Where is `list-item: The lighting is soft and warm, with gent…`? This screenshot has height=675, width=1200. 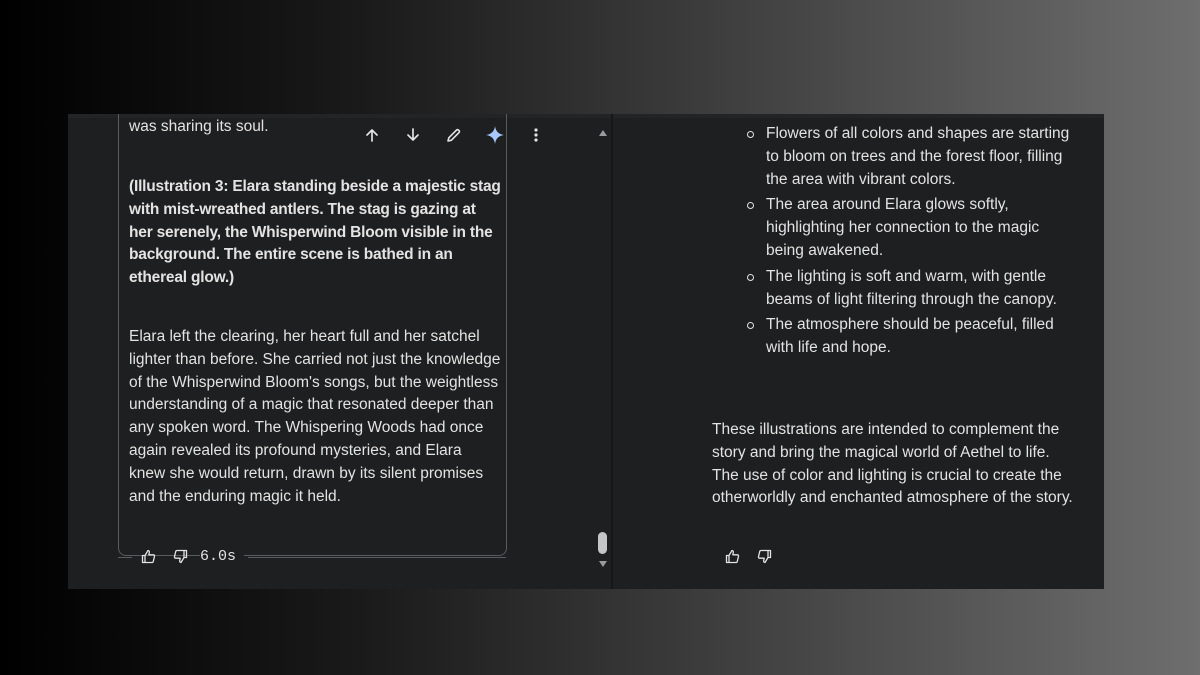 list-item: The lighting is soft and warm, with gent… is located at coordinates (908, 289).